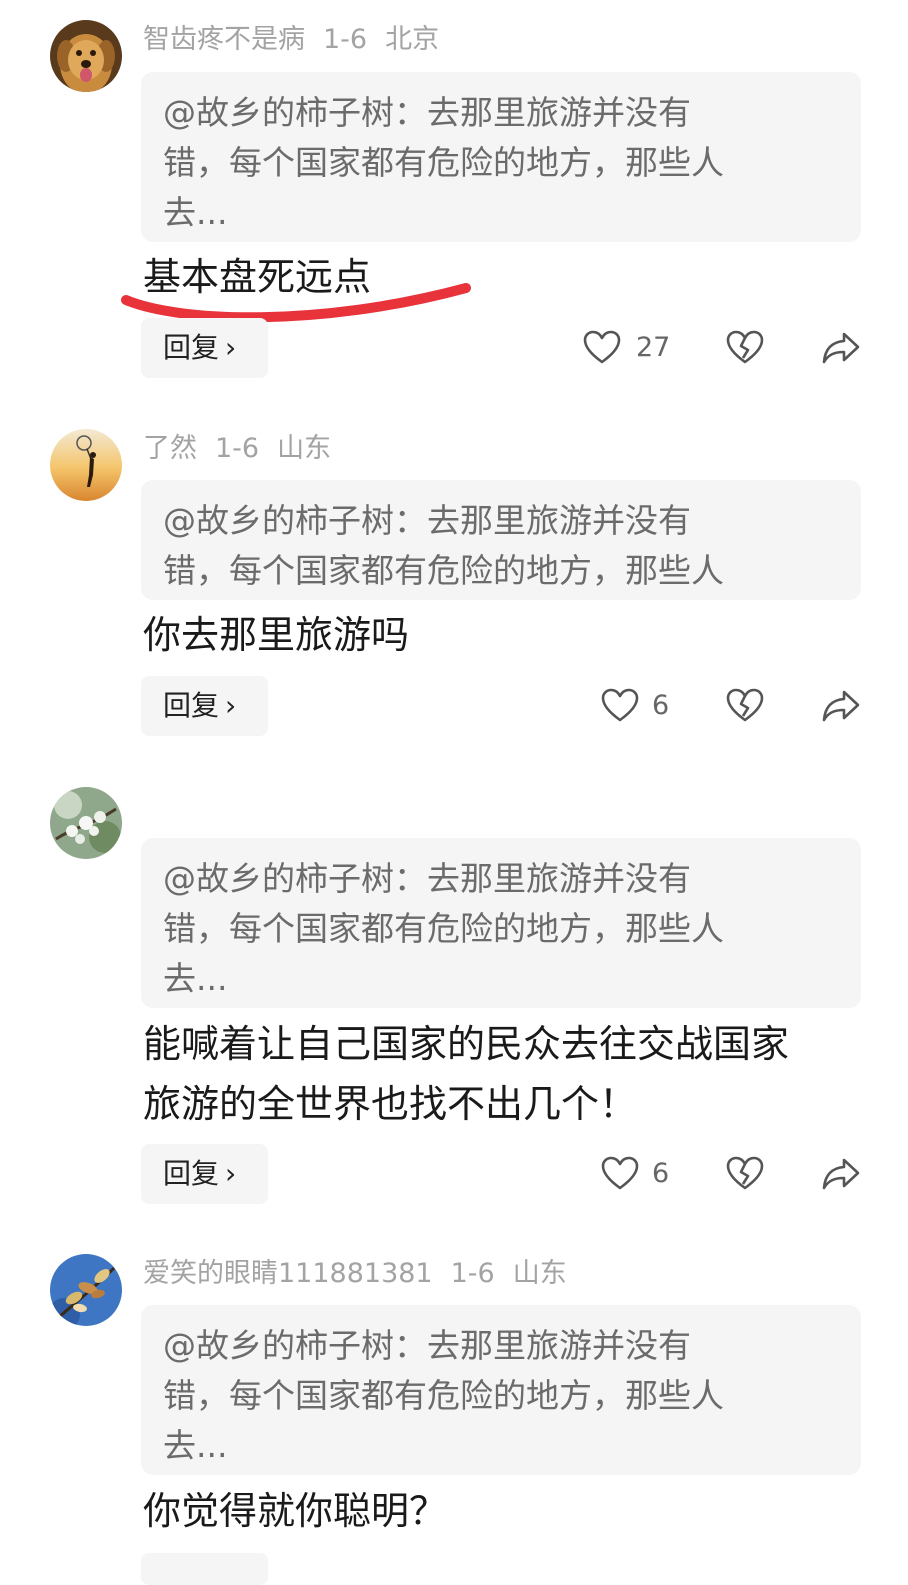 This screenshot has height=1585, width=908. I want to click on username: 智齿疼不是病, so click(224, 39).